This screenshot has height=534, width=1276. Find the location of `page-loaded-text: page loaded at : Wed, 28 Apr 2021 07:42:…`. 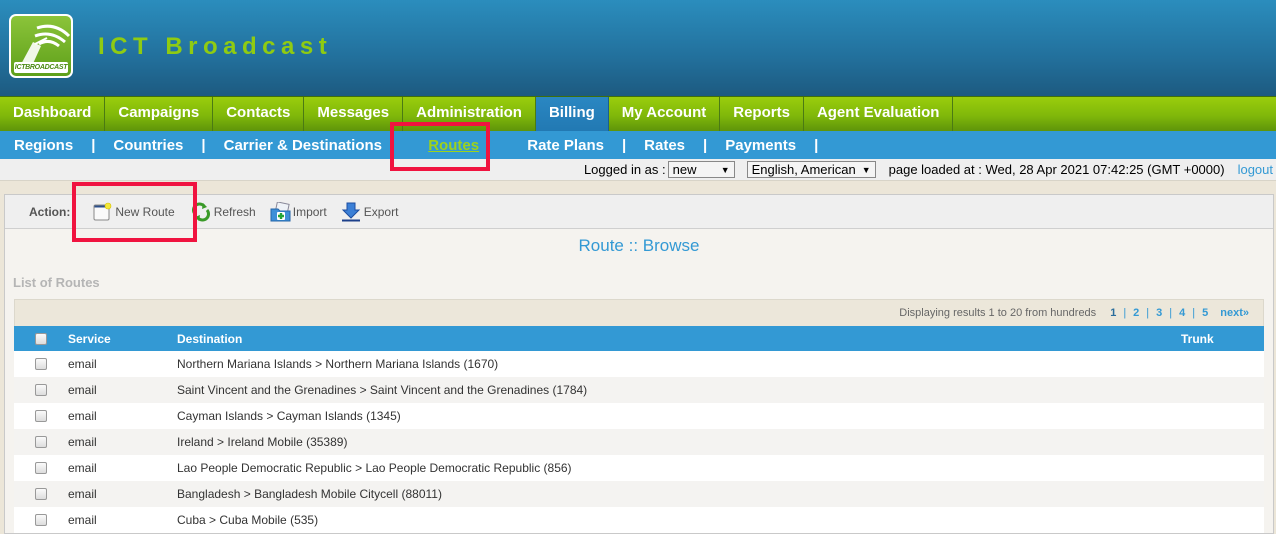

page-loaded-text: page loaded at : Wed, 28 Apr 2021 07:42:… is located at coordinates (1056, 169).